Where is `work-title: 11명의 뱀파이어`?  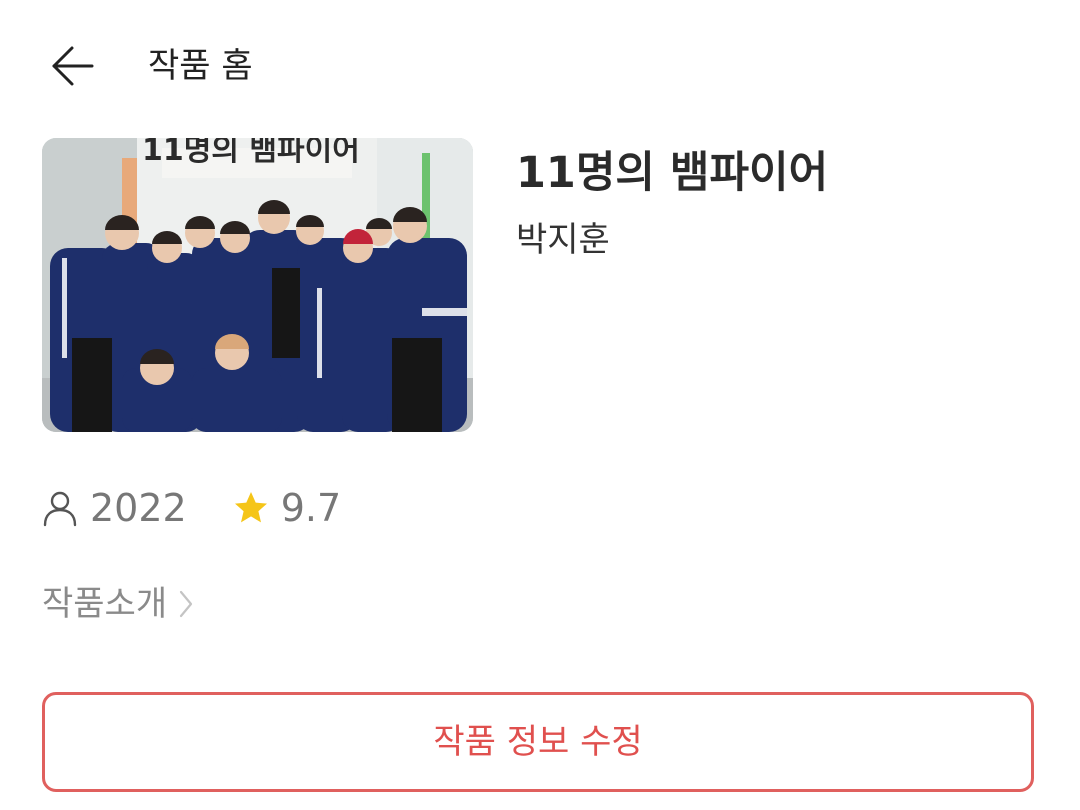
work-title: 11명의 뱀파이어 is located at coordinates (672, 173).